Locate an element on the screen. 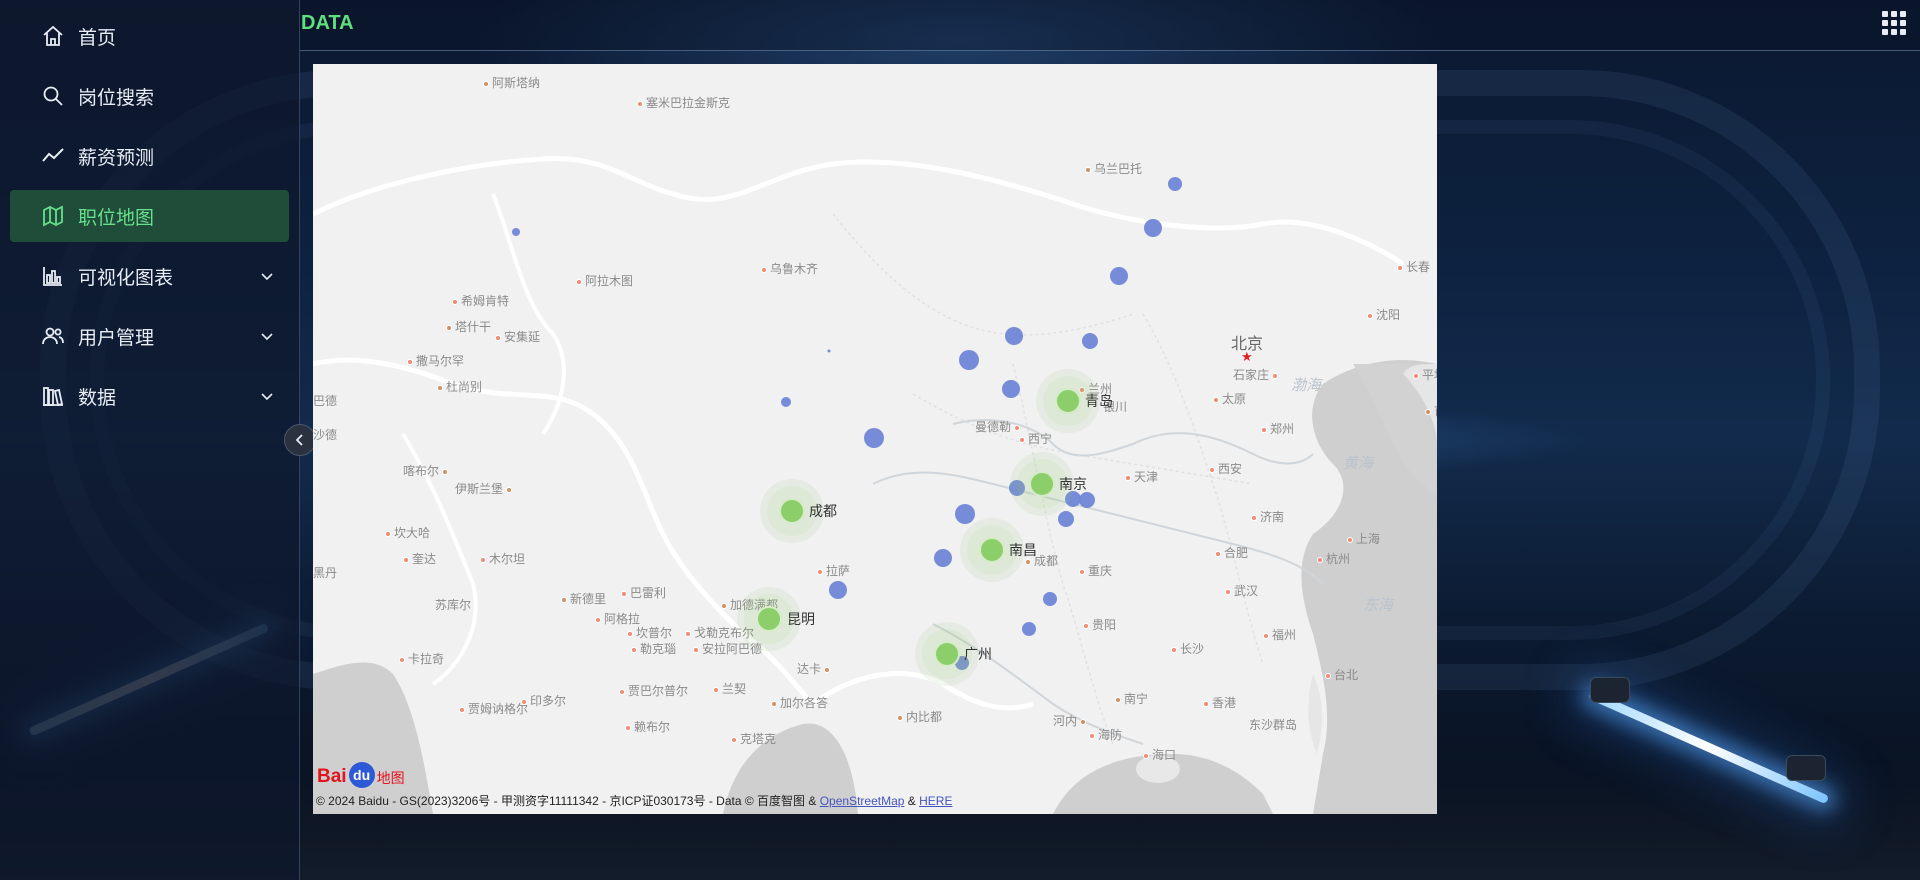 The image size is (1920, 880). sidebar-item-salary-prediction: 薪资预测 is located at coordinates (149, 156).